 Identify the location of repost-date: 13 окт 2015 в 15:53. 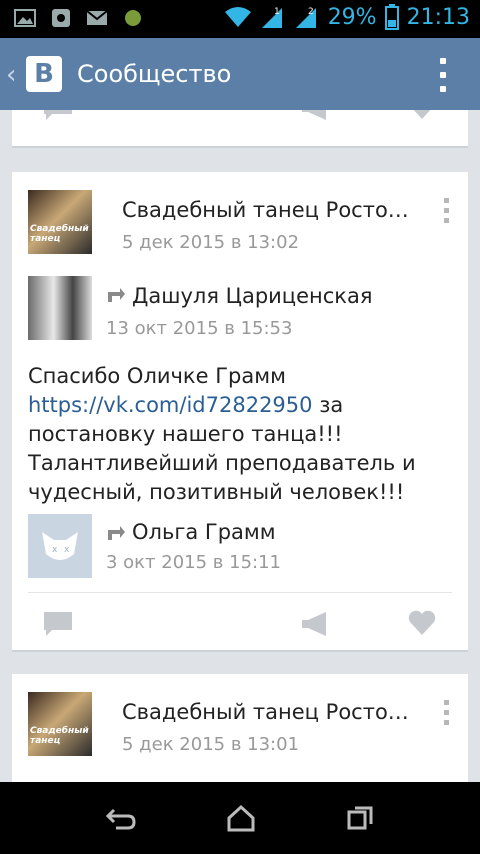
(199, 328).